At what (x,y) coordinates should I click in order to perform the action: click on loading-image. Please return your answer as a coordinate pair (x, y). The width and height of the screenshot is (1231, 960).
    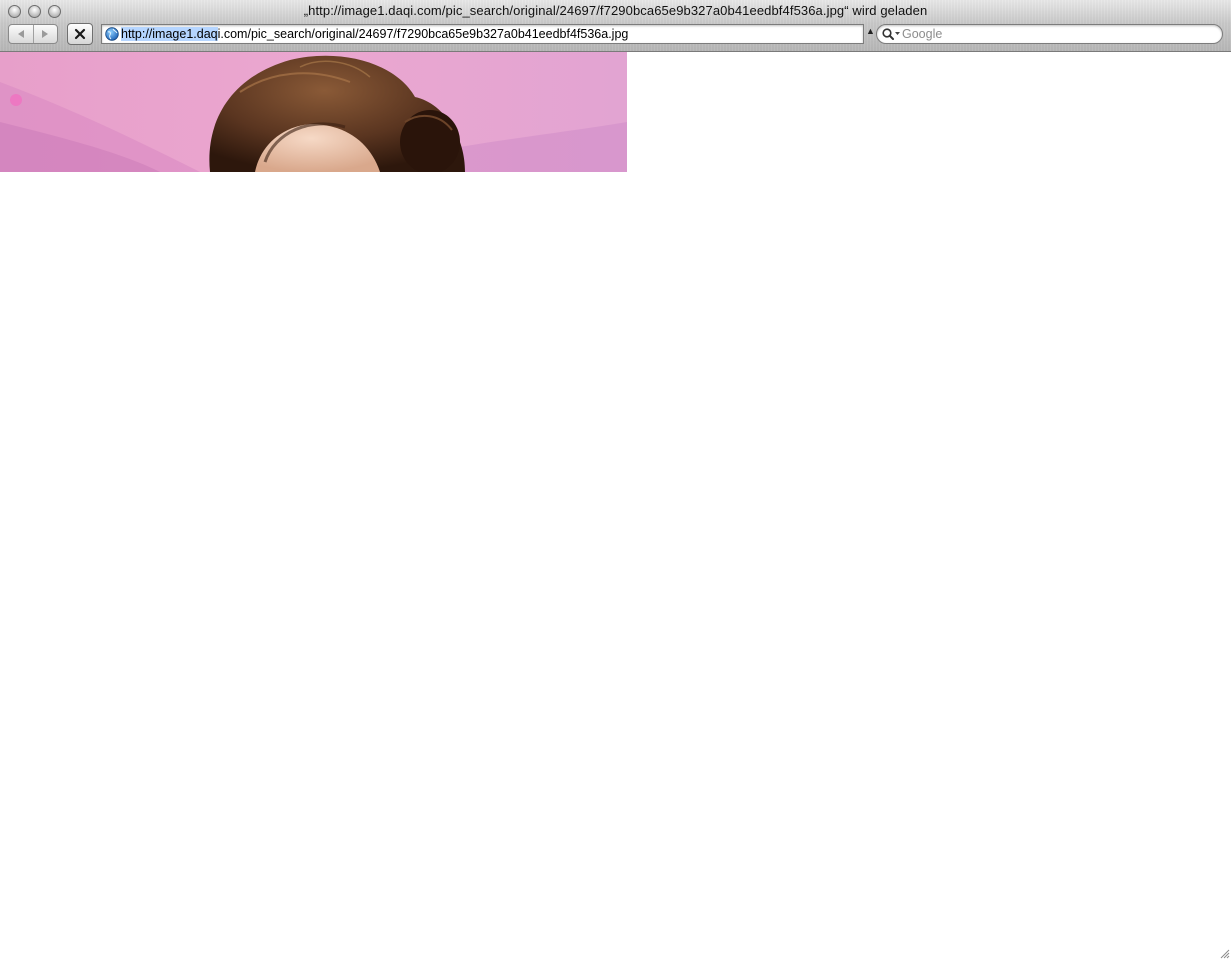
    Looking at the image, I should click on (313, 112).